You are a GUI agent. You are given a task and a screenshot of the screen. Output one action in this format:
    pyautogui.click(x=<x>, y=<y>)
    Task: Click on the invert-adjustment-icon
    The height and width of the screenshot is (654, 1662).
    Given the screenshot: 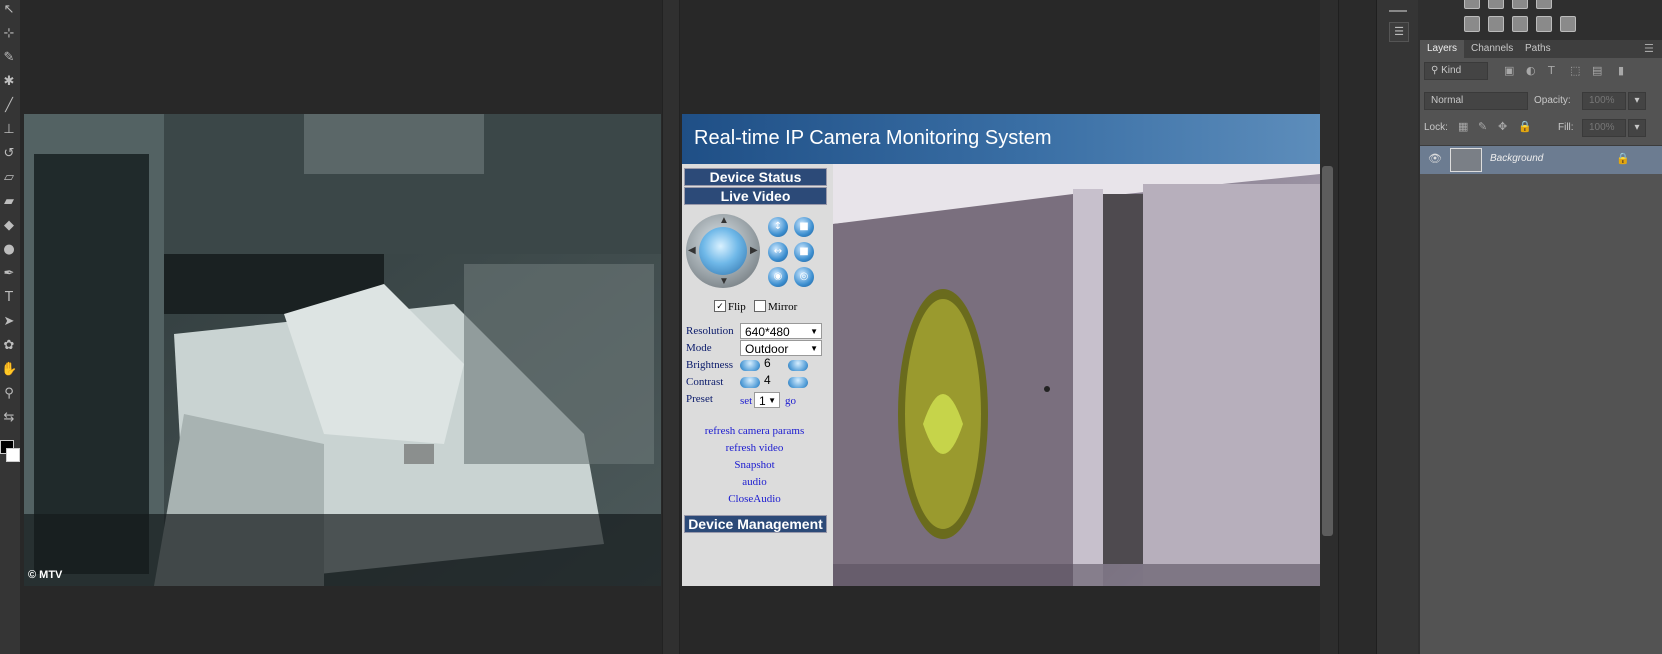 What is the action you would take?
    pyautogui.click(x=1472, y=24)
    